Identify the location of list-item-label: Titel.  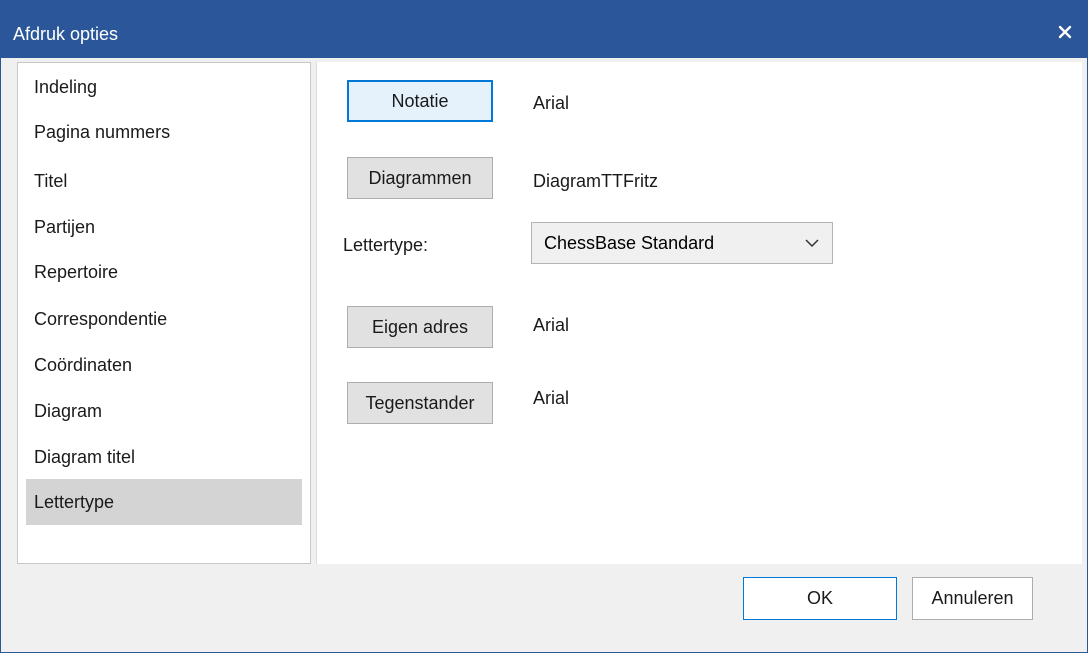
(51, 181).